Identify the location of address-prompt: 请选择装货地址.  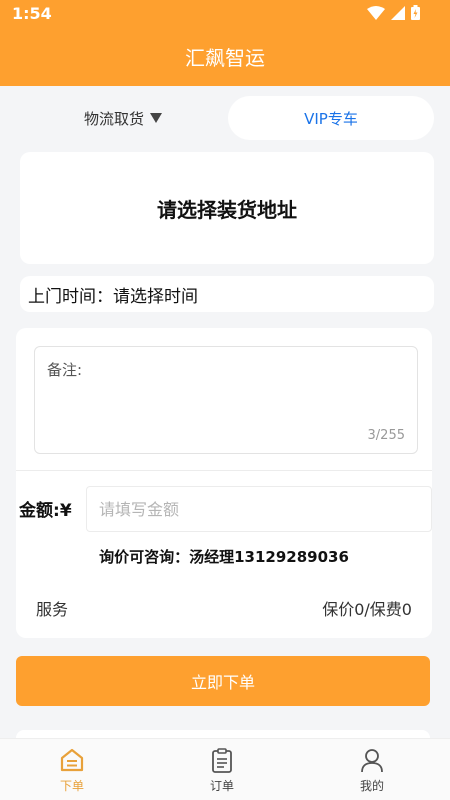
(227, 209).